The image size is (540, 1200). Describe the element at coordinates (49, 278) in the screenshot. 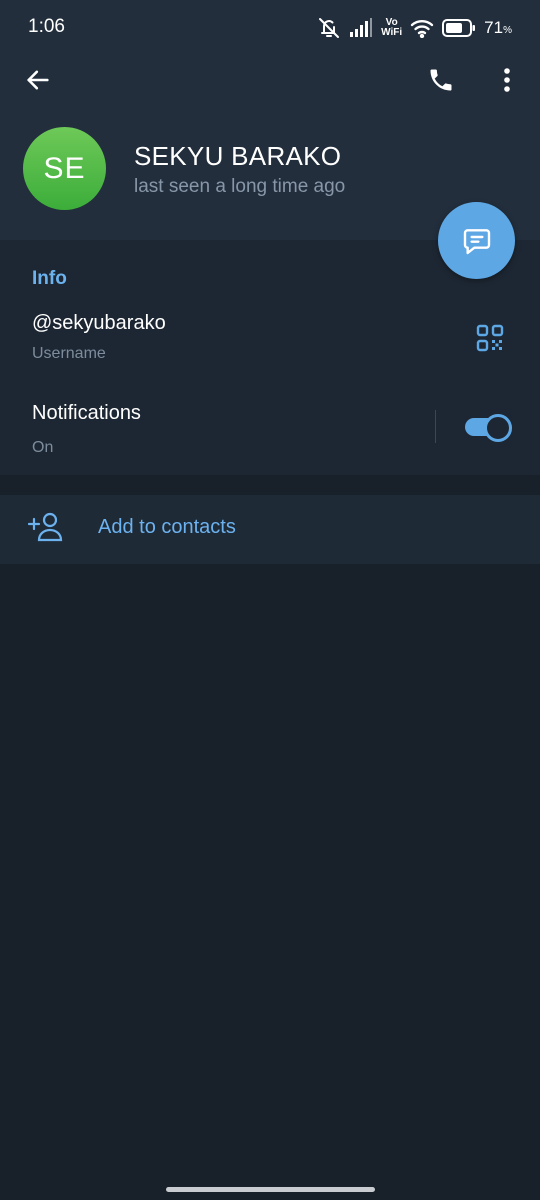

I see `info-heading: Info` at that location.